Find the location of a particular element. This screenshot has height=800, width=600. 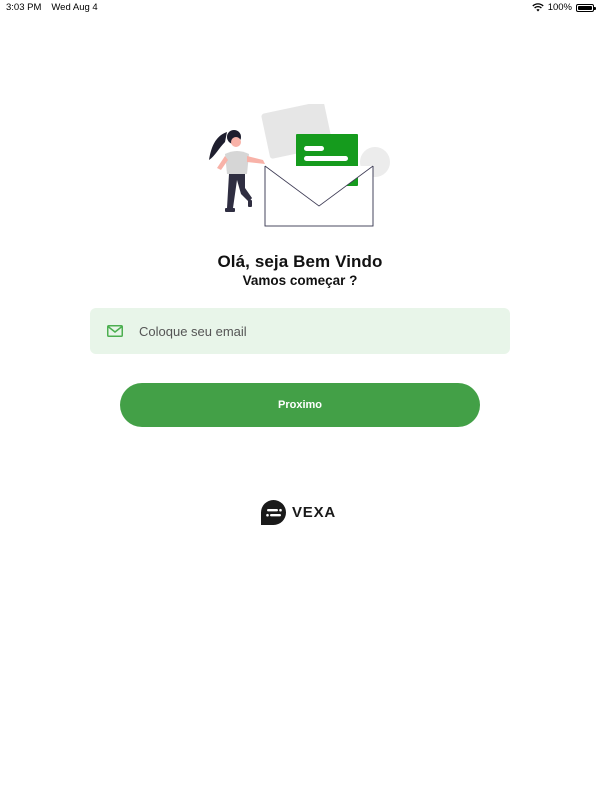

status-date: Wed Aug 4 is located at coordinates (74, 7).